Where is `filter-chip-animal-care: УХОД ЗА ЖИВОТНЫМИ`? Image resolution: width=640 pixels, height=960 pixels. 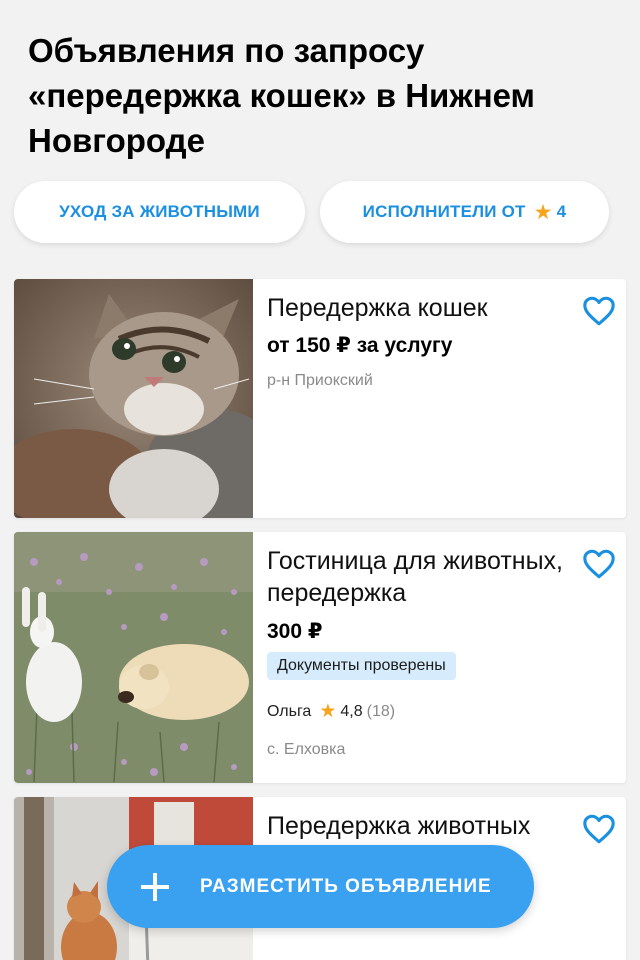
filter-chip-animal-care: УХОД ЗА ЖИВОТНЫМИ is located at coordinates (159, 212).